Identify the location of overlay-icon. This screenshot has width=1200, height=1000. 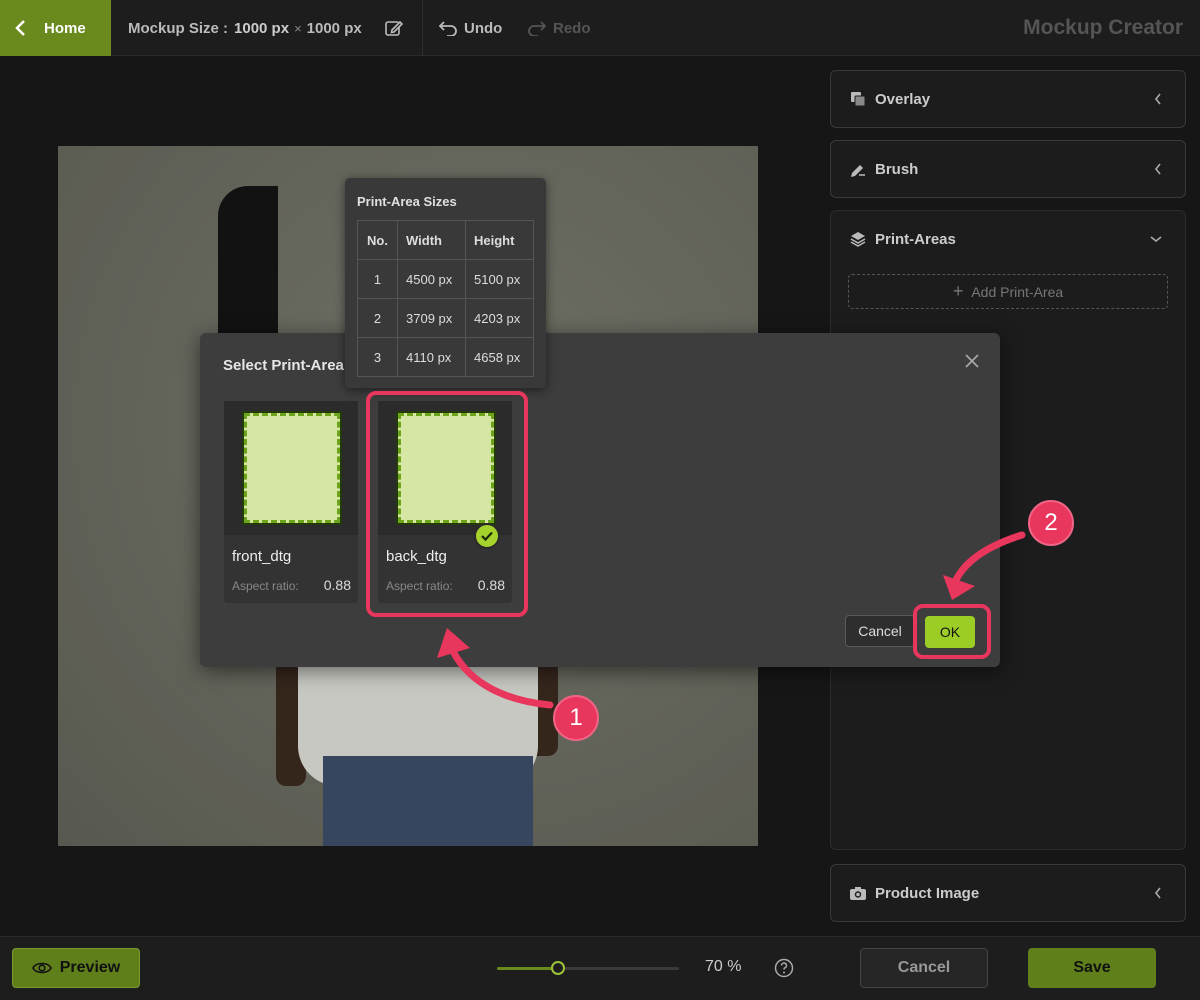
(858, 99).